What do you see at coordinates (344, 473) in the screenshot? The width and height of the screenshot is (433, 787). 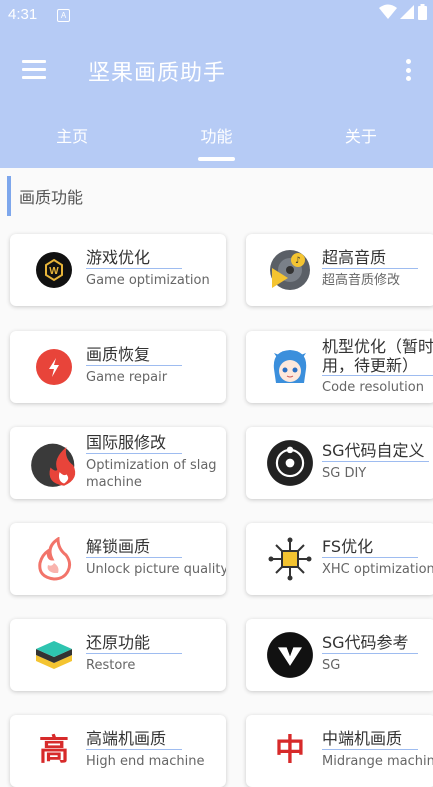 I see `card-subtitle: SG DIY` at bounding box center [344, 473].